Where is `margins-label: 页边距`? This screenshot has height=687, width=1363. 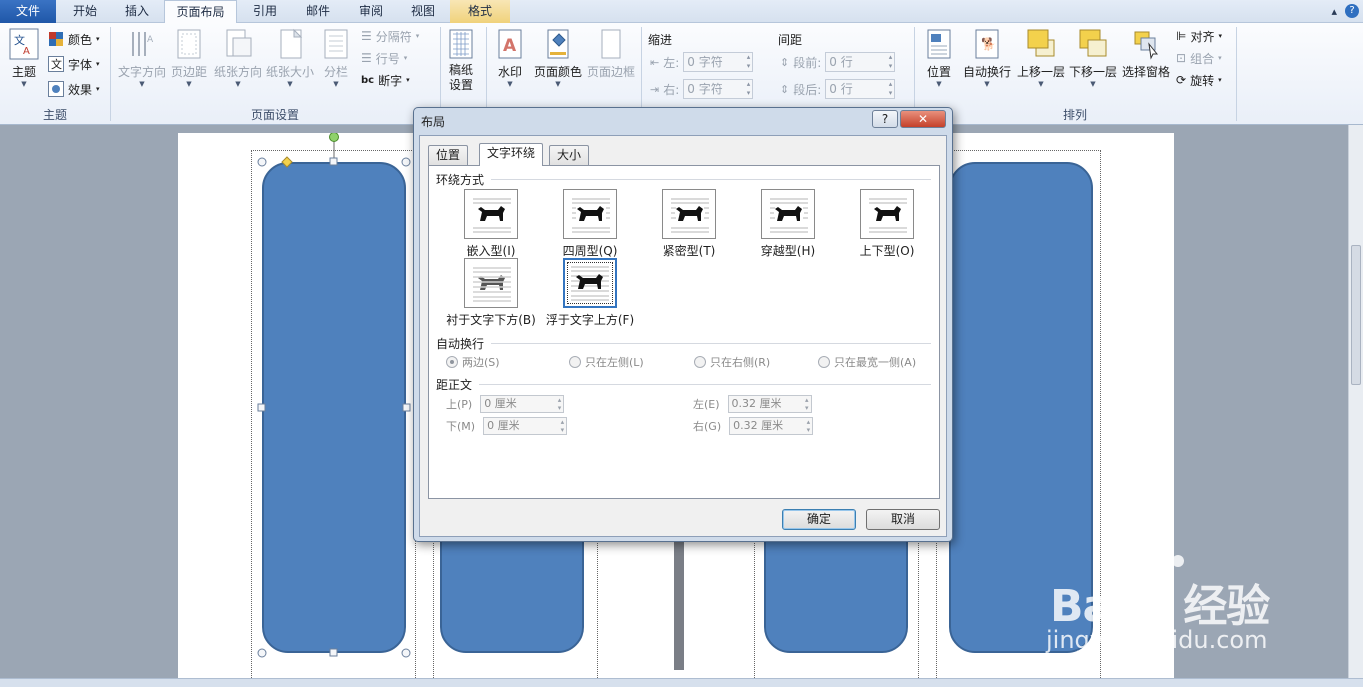
margins-label: 页边距 is located at coordinates (188, 72).